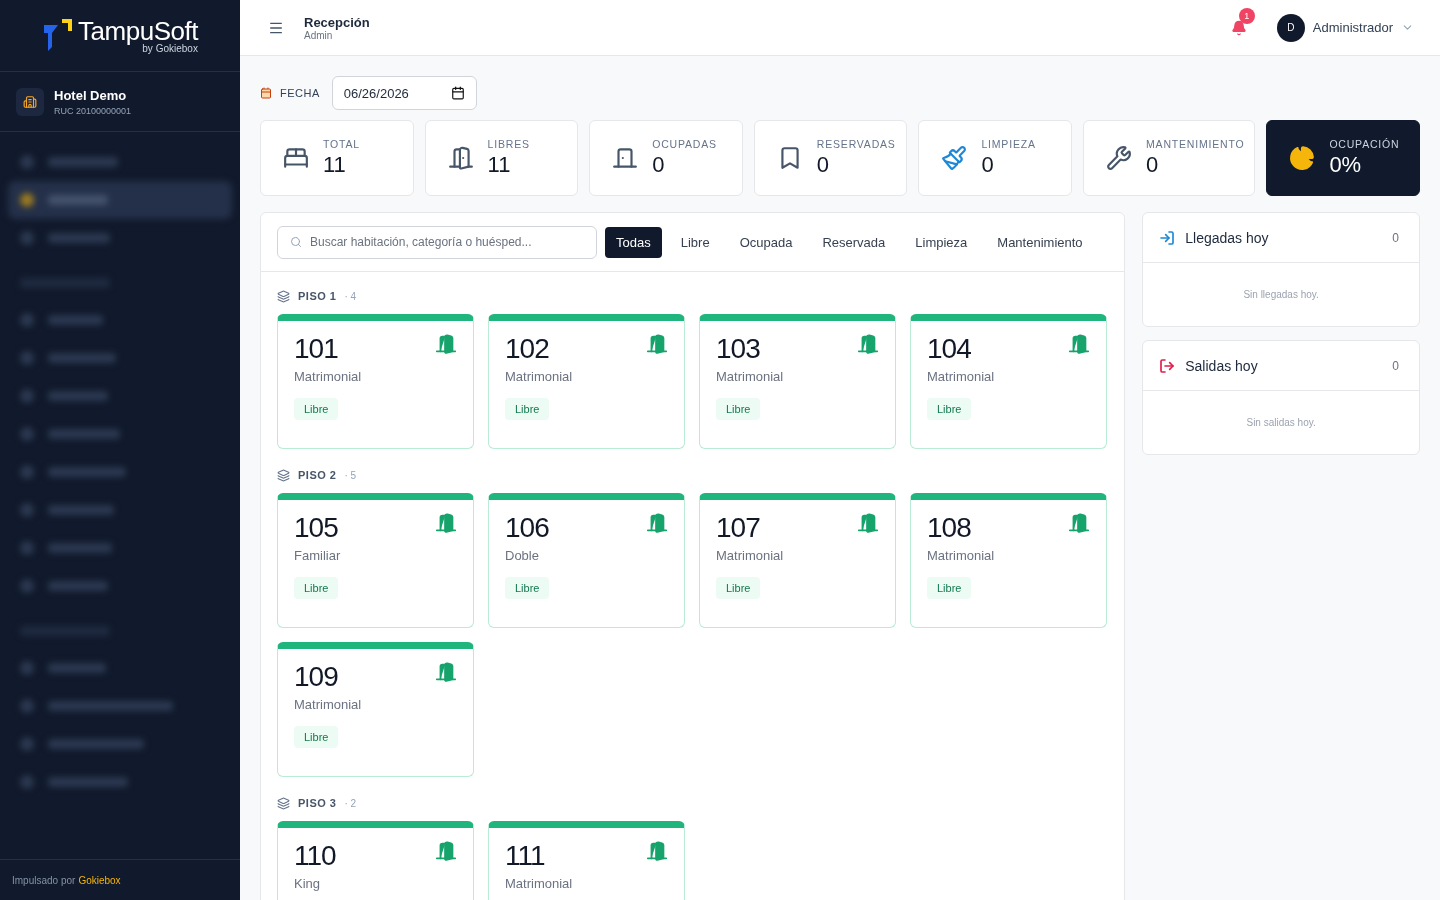 This screenshot has height=900, width=1440. What do you see at coordinates (1008, 144) in the screenshot?
I see `stat-label: LIMPIEZA` at bounding box center [1008, 144].